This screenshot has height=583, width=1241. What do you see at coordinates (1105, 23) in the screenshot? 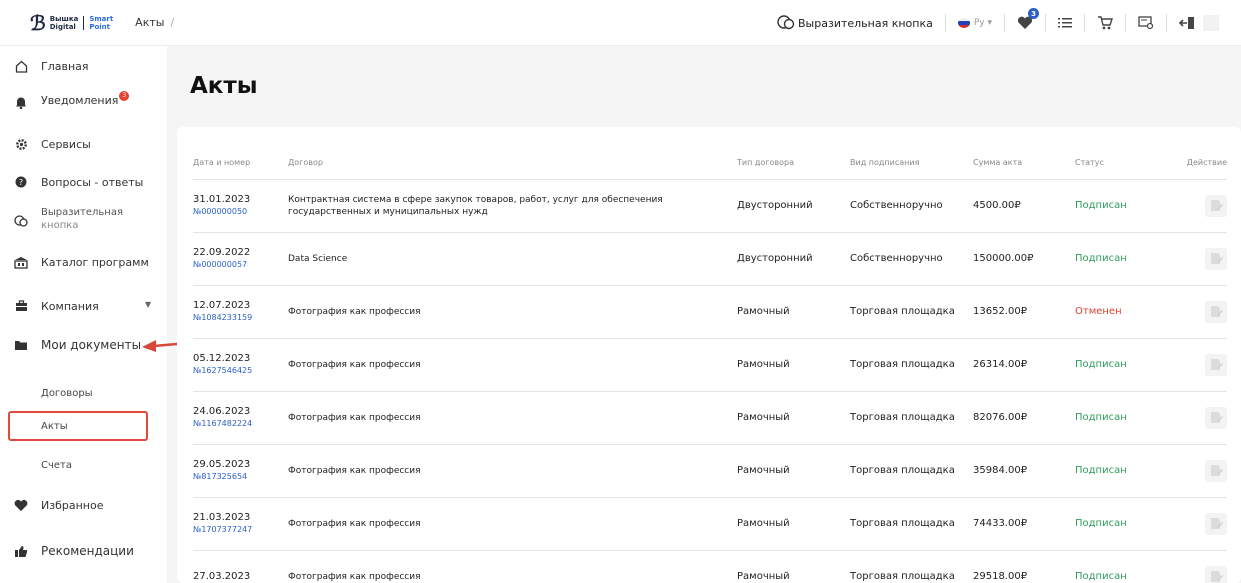
I see `cart-button` at bounding box center [1105, 23].